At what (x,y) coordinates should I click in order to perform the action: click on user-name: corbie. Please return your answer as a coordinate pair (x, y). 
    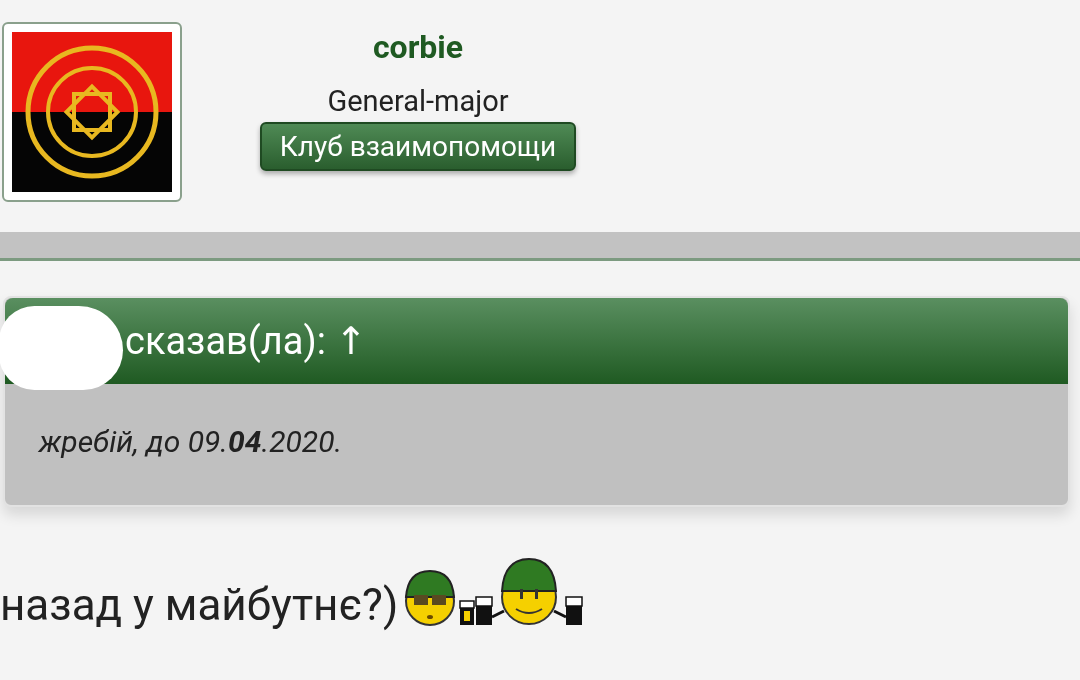
    Looking at the image, I should click on (418, 47).